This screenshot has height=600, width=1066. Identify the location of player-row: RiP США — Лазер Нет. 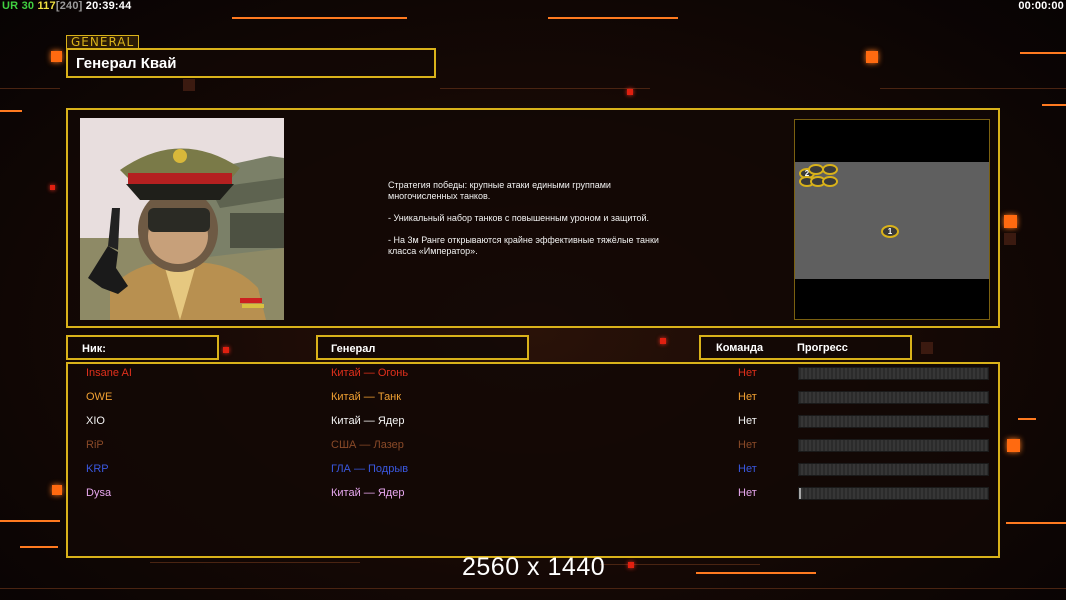
(533, 451).